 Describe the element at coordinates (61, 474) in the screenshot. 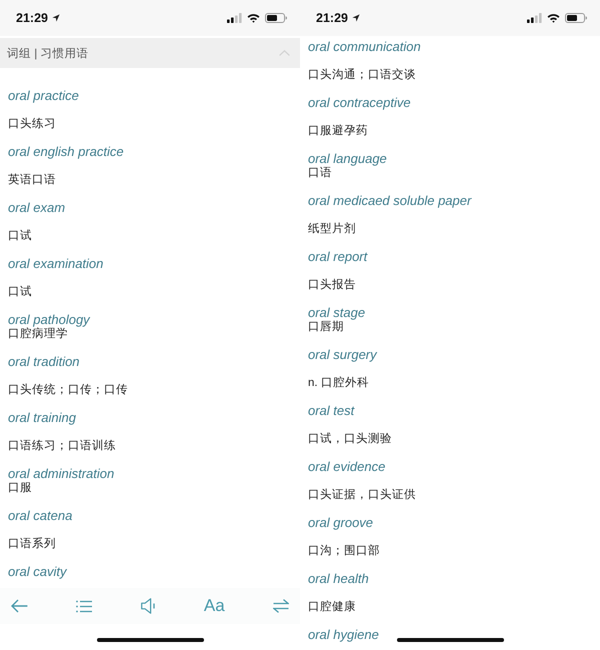

I see `phrase-term: oral administration` at that location.